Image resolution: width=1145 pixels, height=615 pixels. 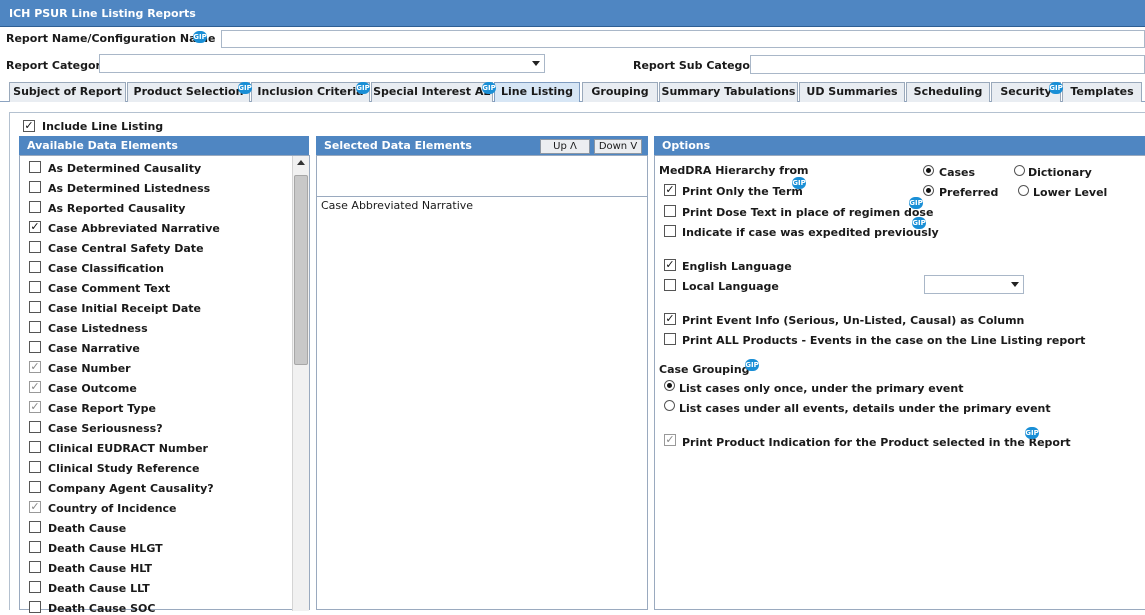 What do you see at coordinates (94, 348) in the screenshot?
I see `available-element-label: Case Narrative` at bounding box center [94, 348].